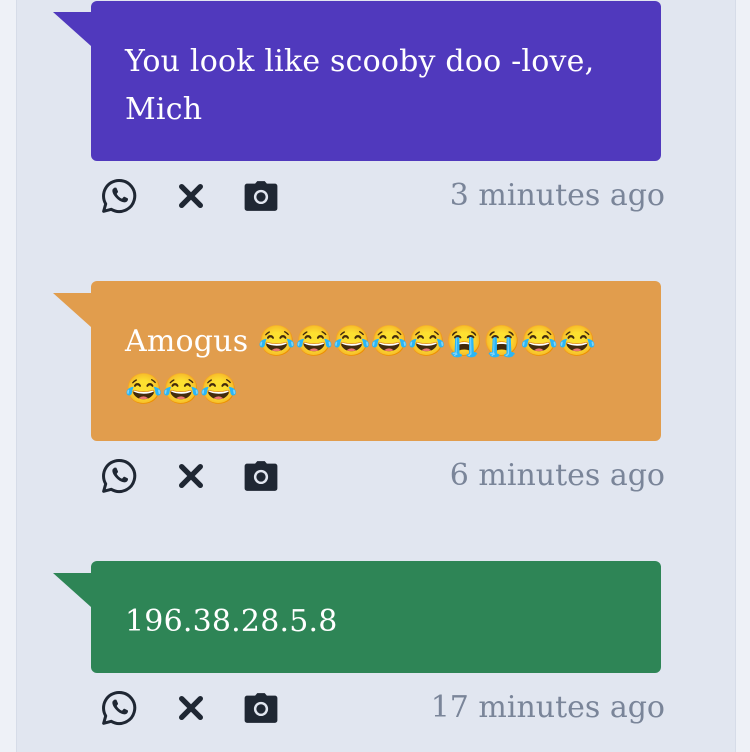 The image size is (750, 752). What do you see at coordinates (382, 478) in the screenshot?
I see `post-actions: 6 minutes ago` at bounding box center [382, 478].